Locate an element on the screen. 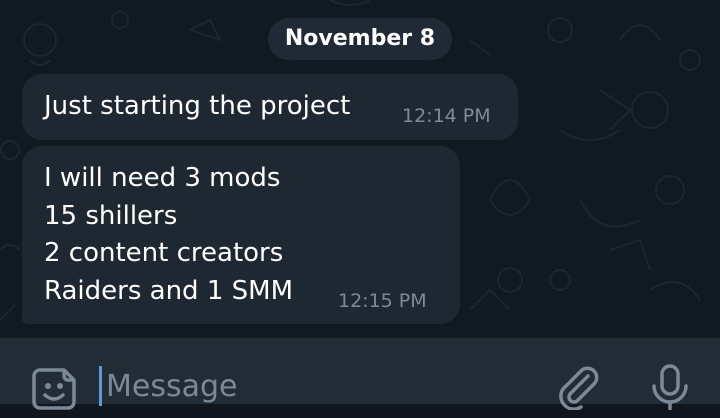 The width and height of the screenshot is (720, 418). paperclip-icon is located at coordinates (577, 387).